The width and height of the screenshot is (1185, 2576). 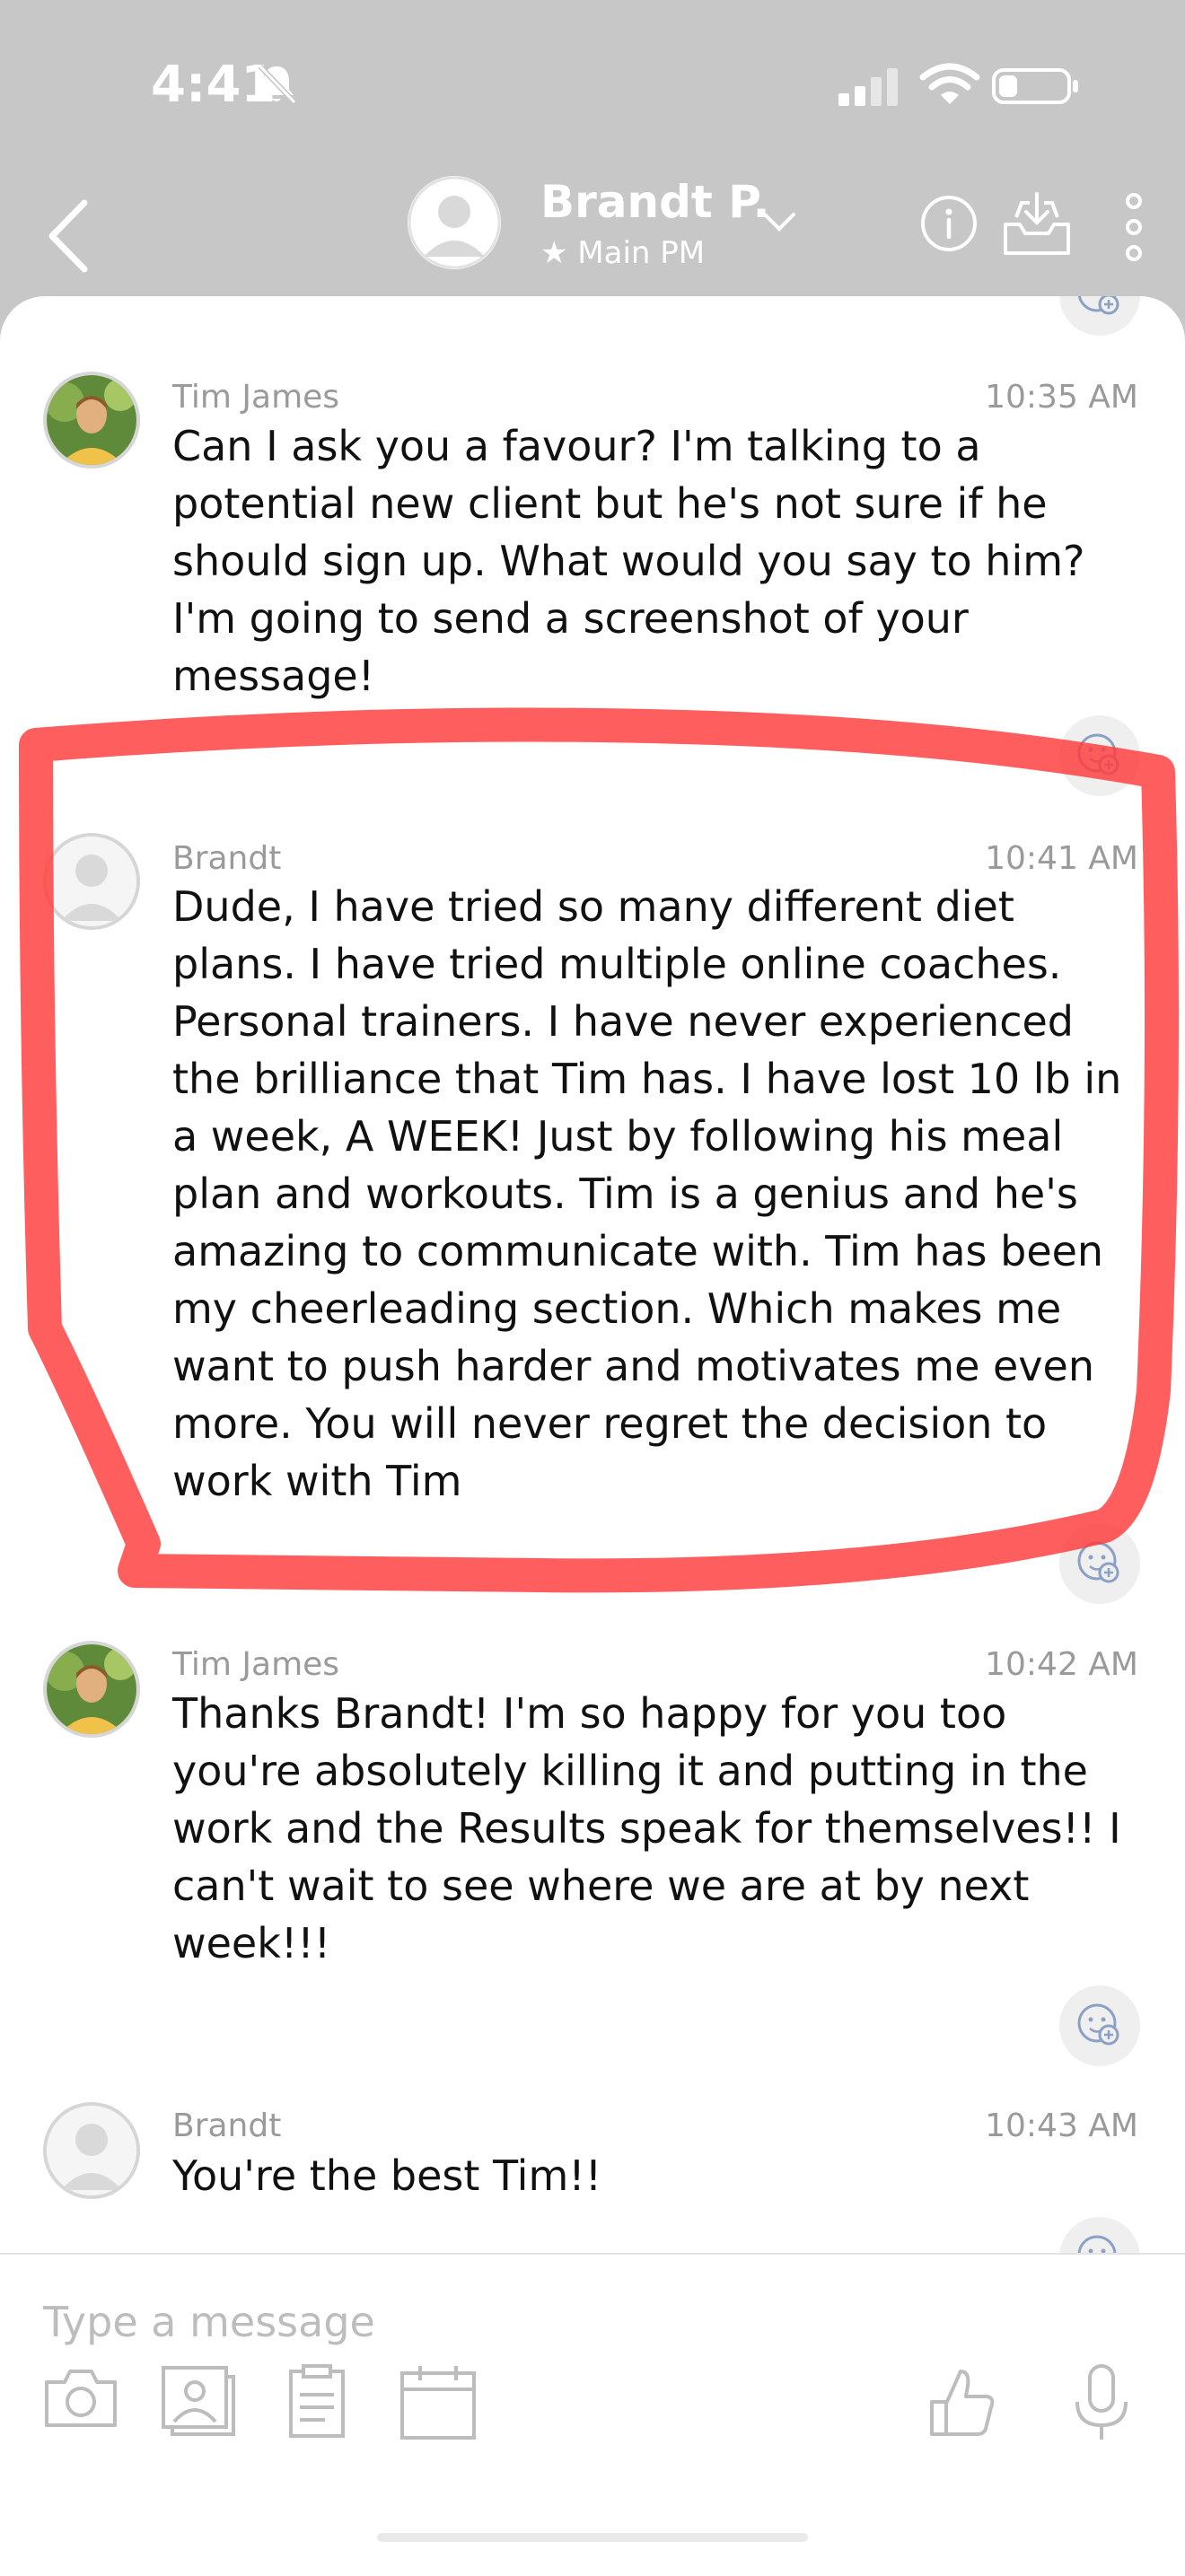 I want to click on message-composer: Type a message, so click(x=592, y=2414).